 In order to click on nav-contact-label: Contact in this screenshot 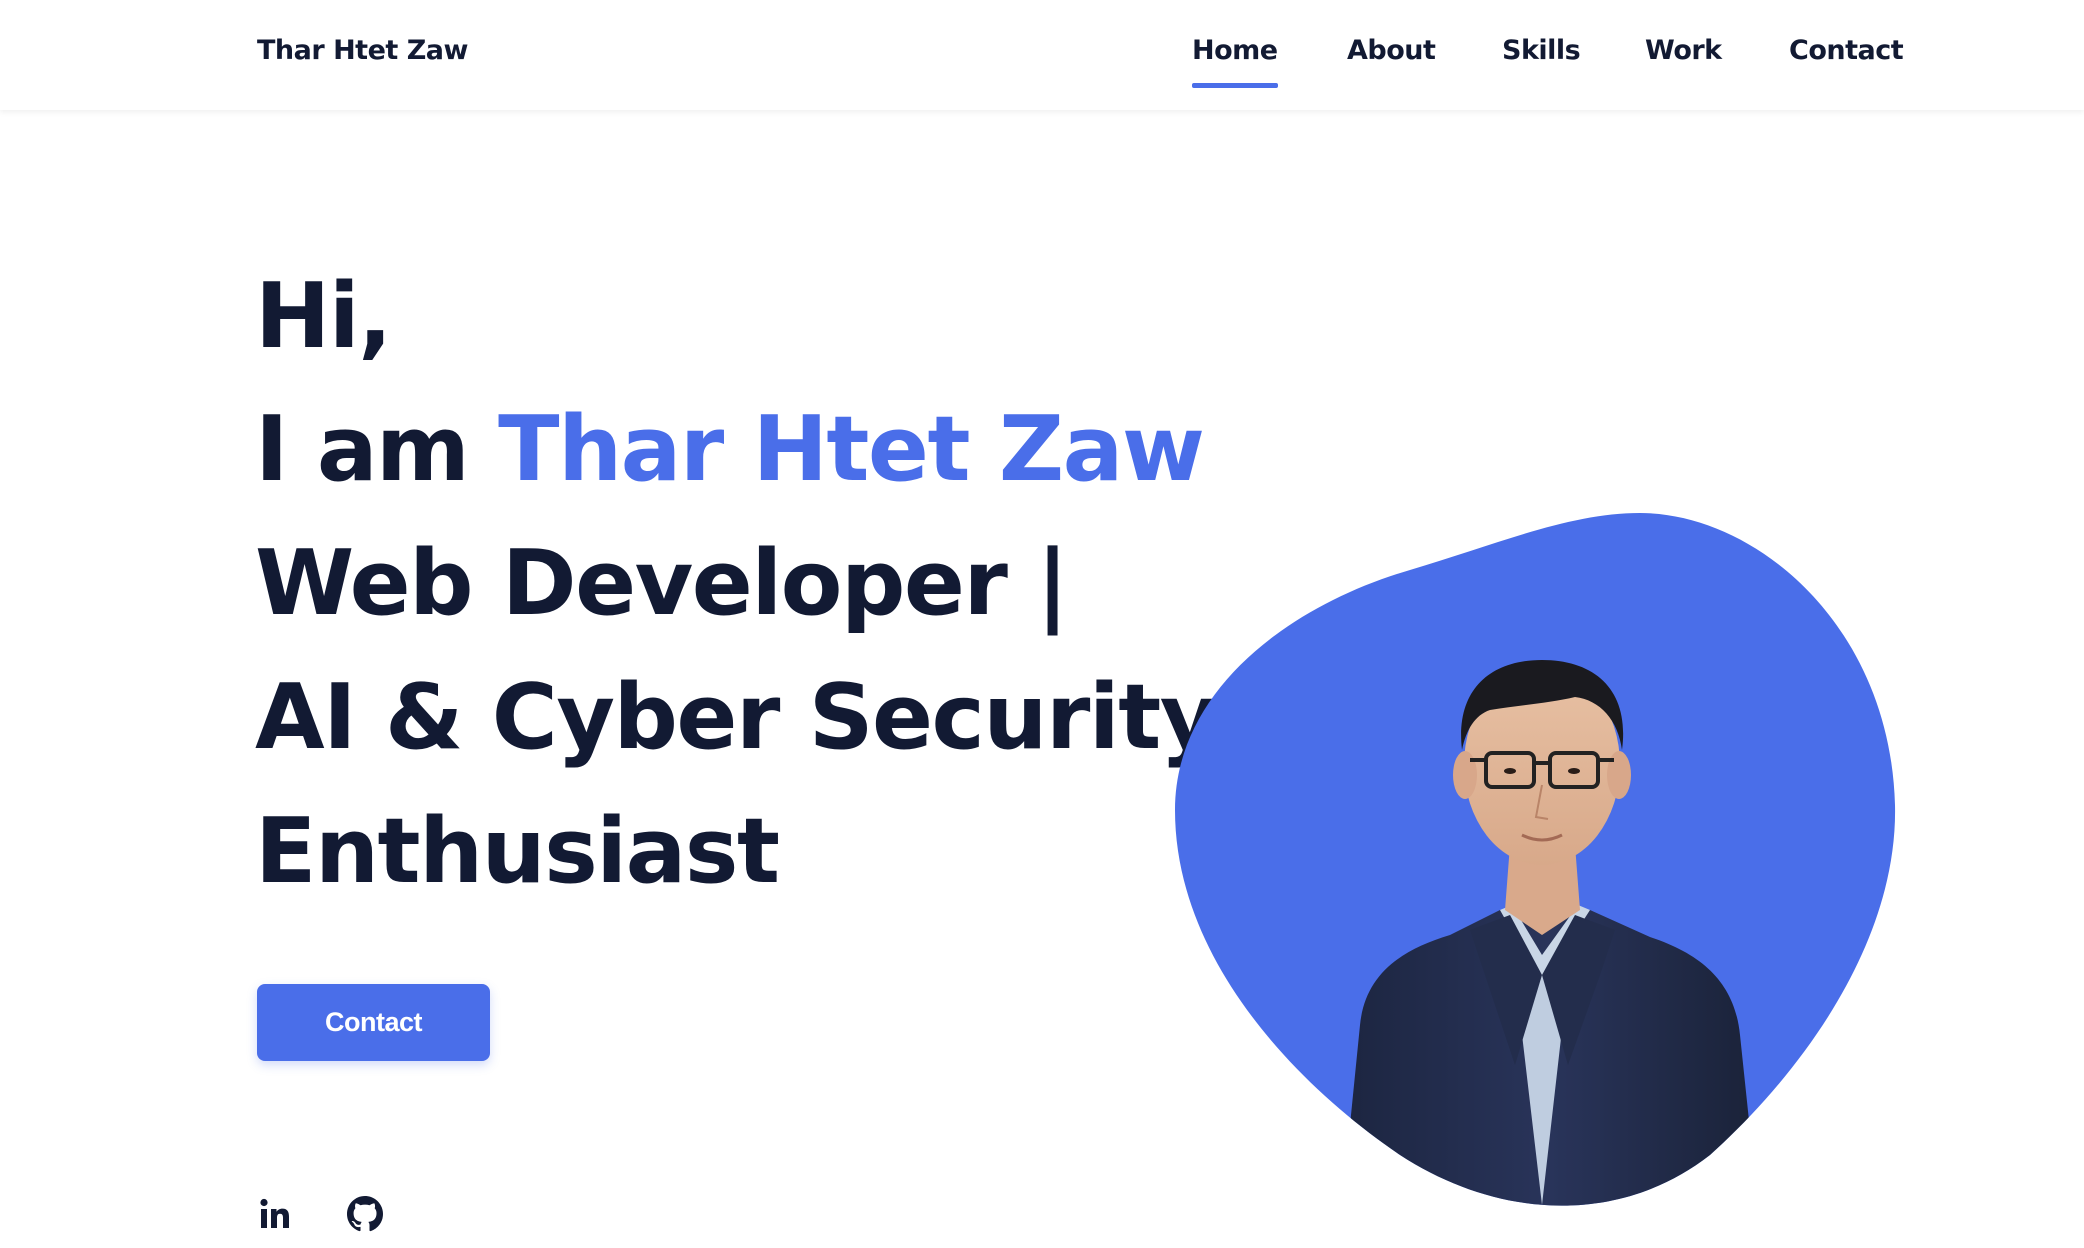, I will do `click(1846, 50)`.